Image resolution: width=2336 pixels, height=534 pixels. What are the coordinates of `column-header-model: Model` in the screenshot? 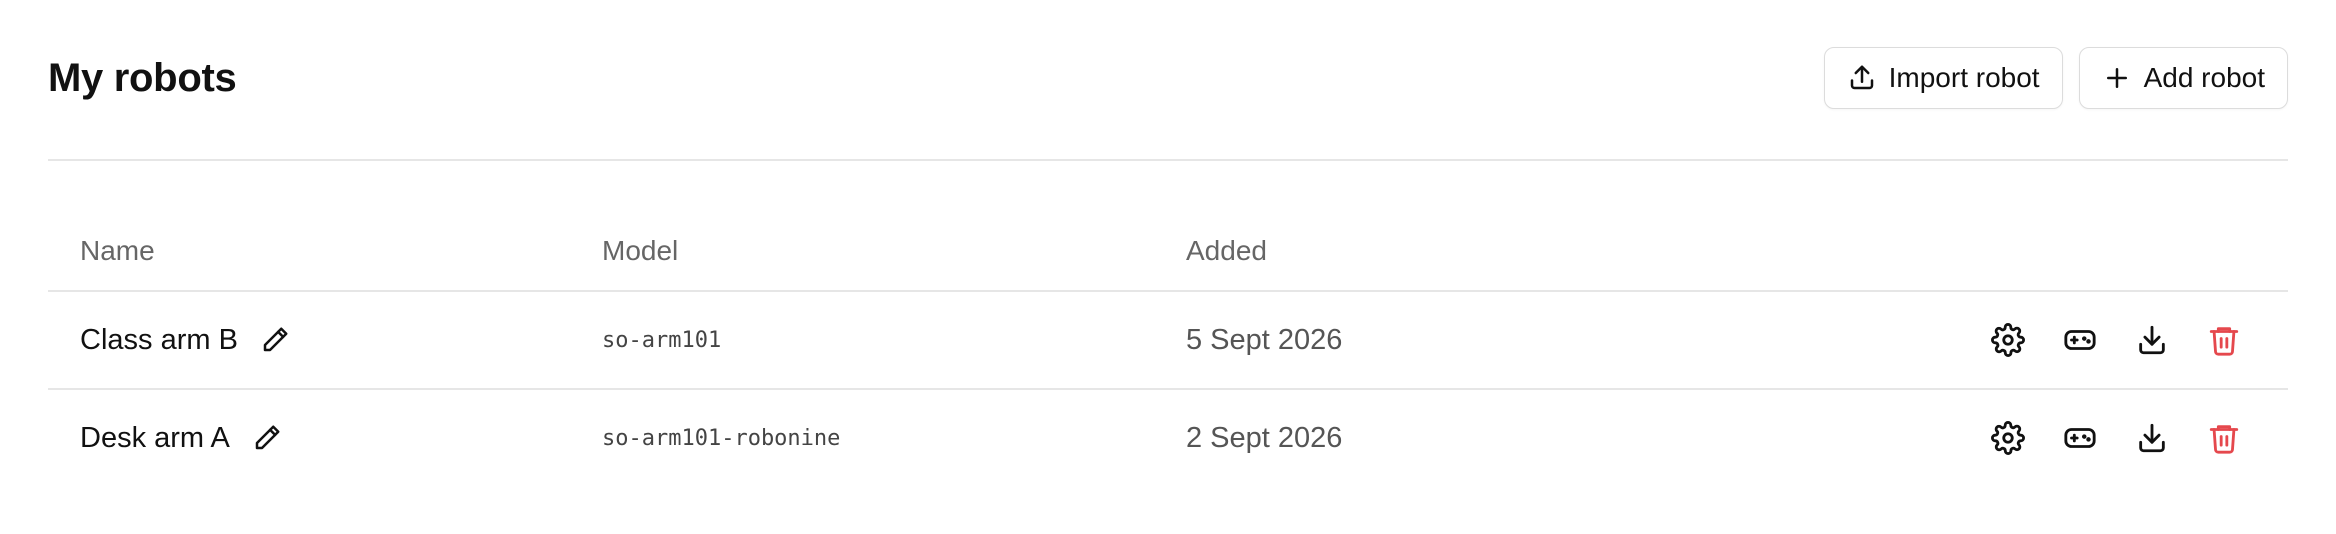 It's located at (640, 250).